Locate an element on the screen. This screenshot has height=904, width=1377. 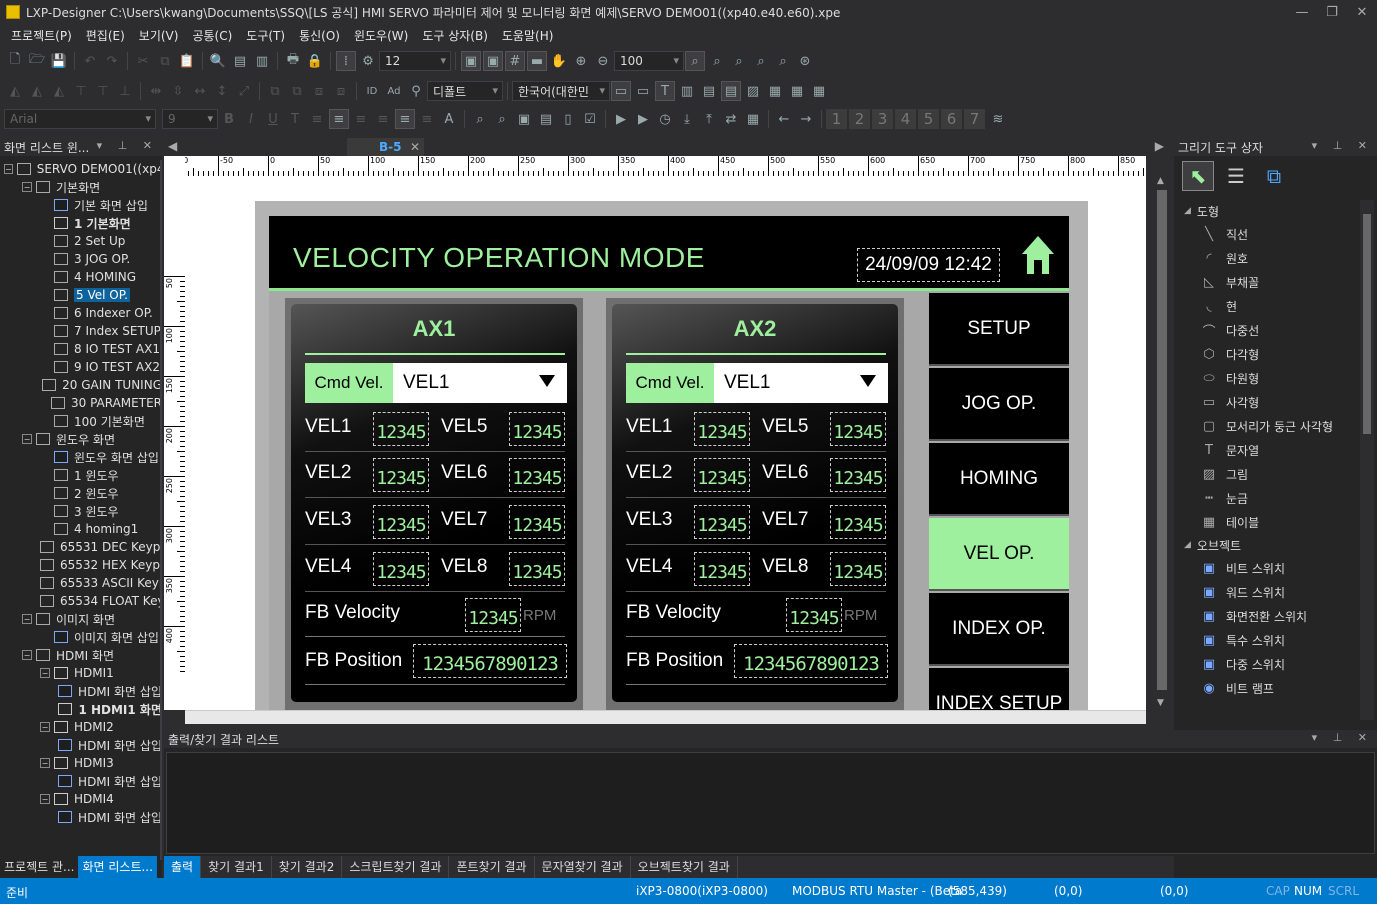
tree-item: 3 윈도우 is located at coordinates (81, 511).